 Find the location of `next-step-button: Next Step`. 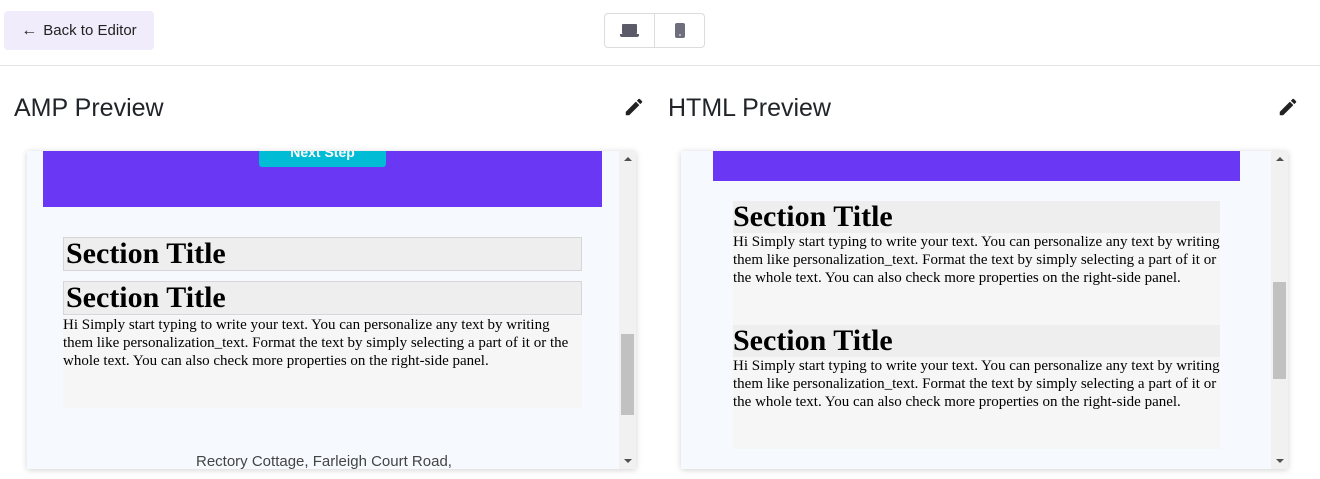

next-step-button: Next Step is located at coordinates (322, 159).